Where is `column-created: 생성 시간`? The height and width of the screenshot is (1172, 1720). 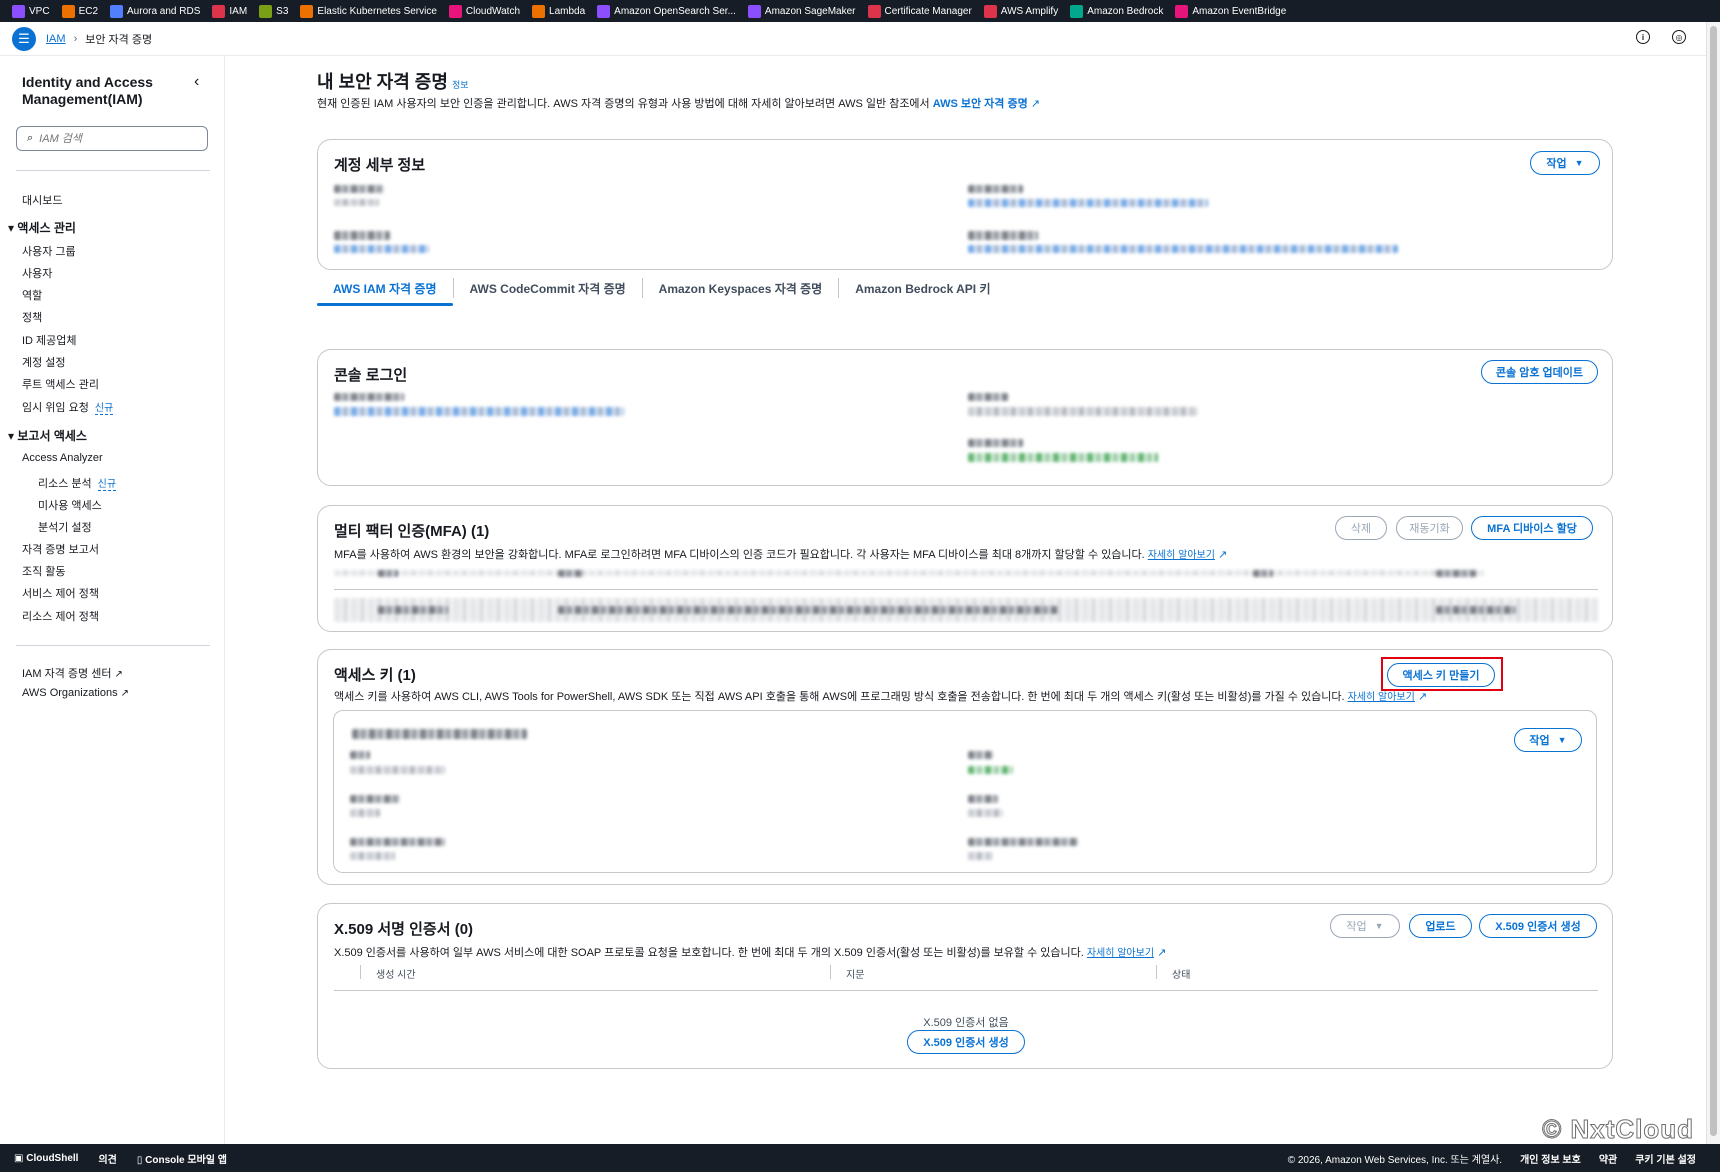 column-created: 생성 시간 is located at coordinates (396, 973).